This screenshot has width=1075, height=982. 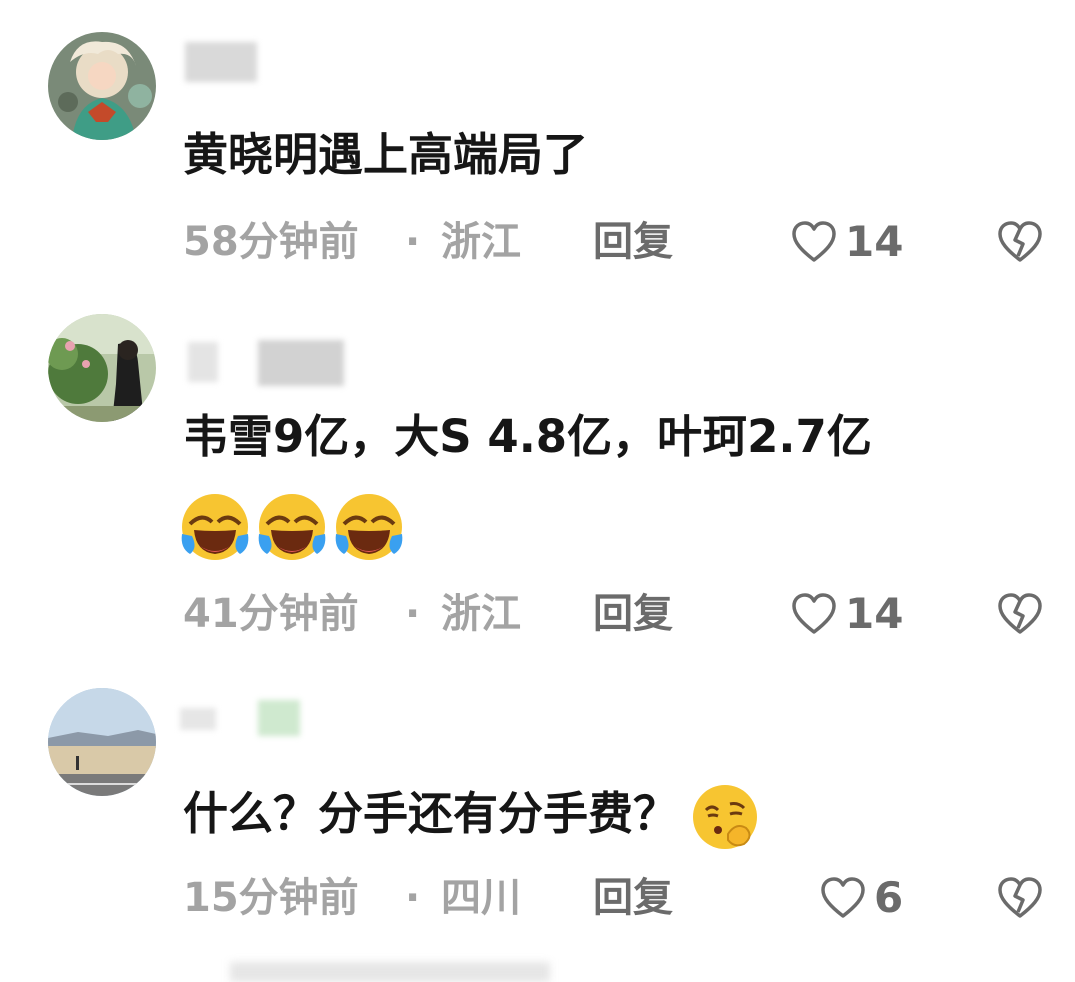 I want to click on shushing-thinking-face-emoji, so click(x=725, y=817).